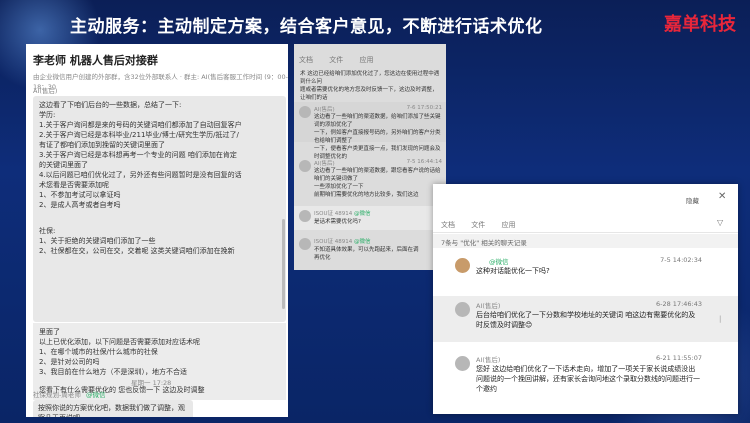 Image resolution: width=750 pixels, height=423 pixels. What do you see at coordinates (720, 319) in the screenshot?
I see `more-icon: |` at bounding box center [720, 319].